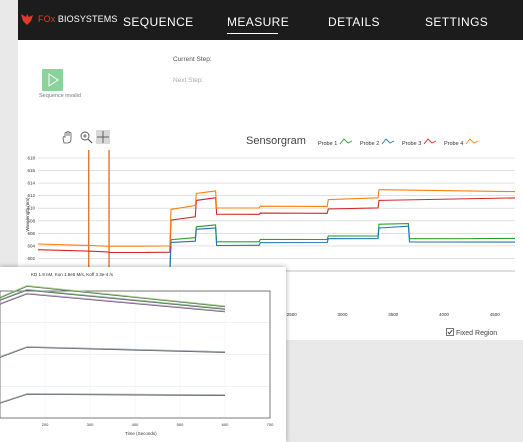  What do you see at coordinates (27, 214) in the screenshot?
I see `y-axis-title: Wavelength (nm)` at bounding box center [27, 214].